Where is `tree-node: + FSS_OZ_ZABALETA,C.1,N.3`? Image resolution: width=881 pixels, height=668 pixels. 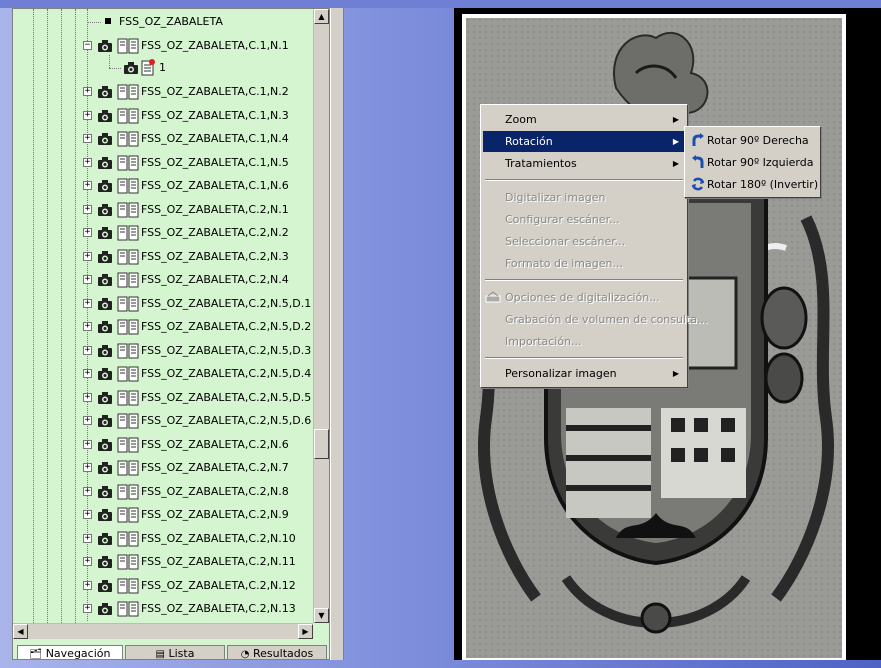
tree-node: + FSS_OZ_ZABALETA,C.1,N.3 is located at coordinates (163, 116).